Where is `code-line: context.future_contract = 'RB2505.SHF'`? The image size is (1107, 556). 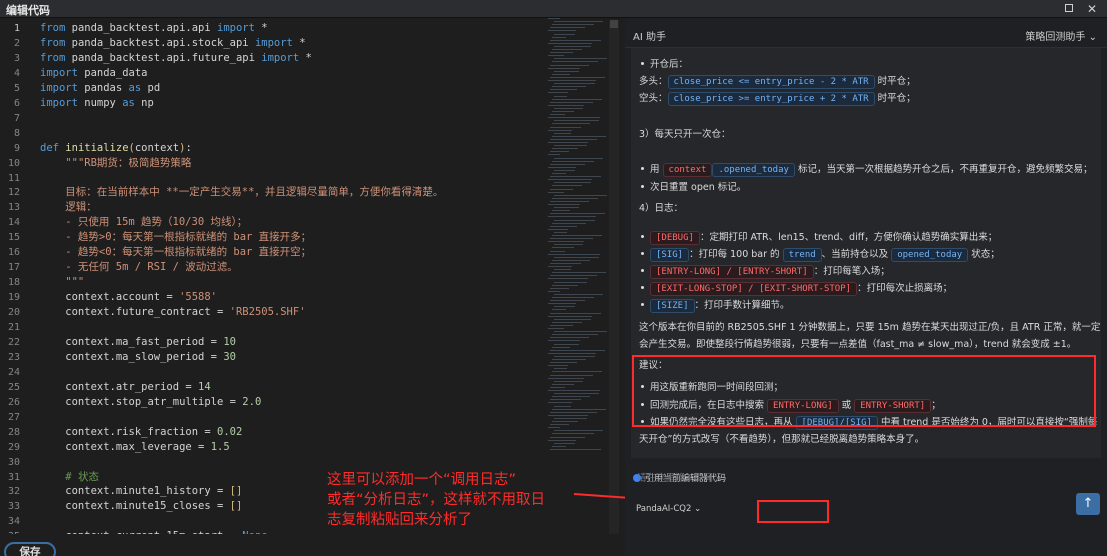
code-line: context.future_contract = 'RB2505.SHF' is located at coordinates (172, 312).